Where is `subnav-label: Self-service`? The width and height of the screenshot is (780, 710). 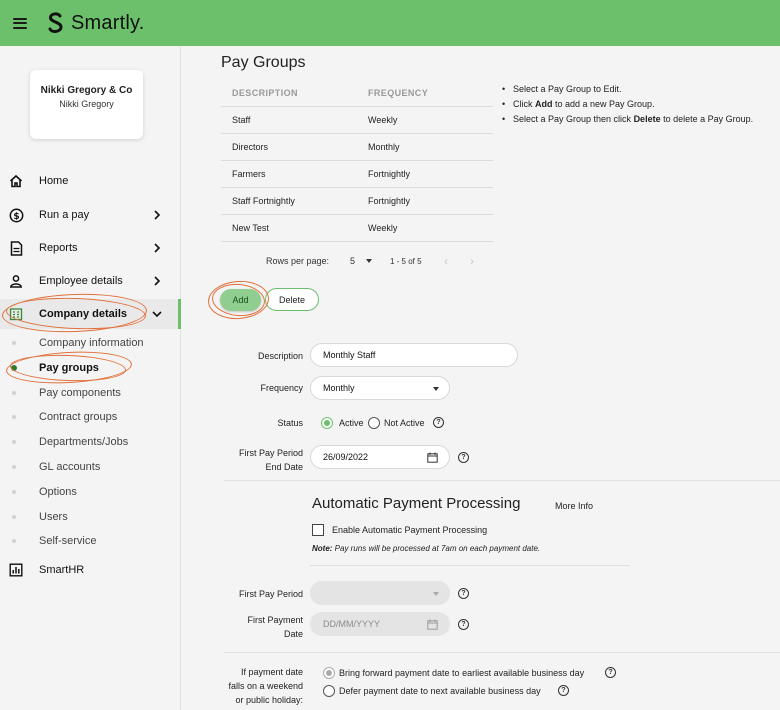
subnav-label: Self-service is located at coordinates (68, 541).